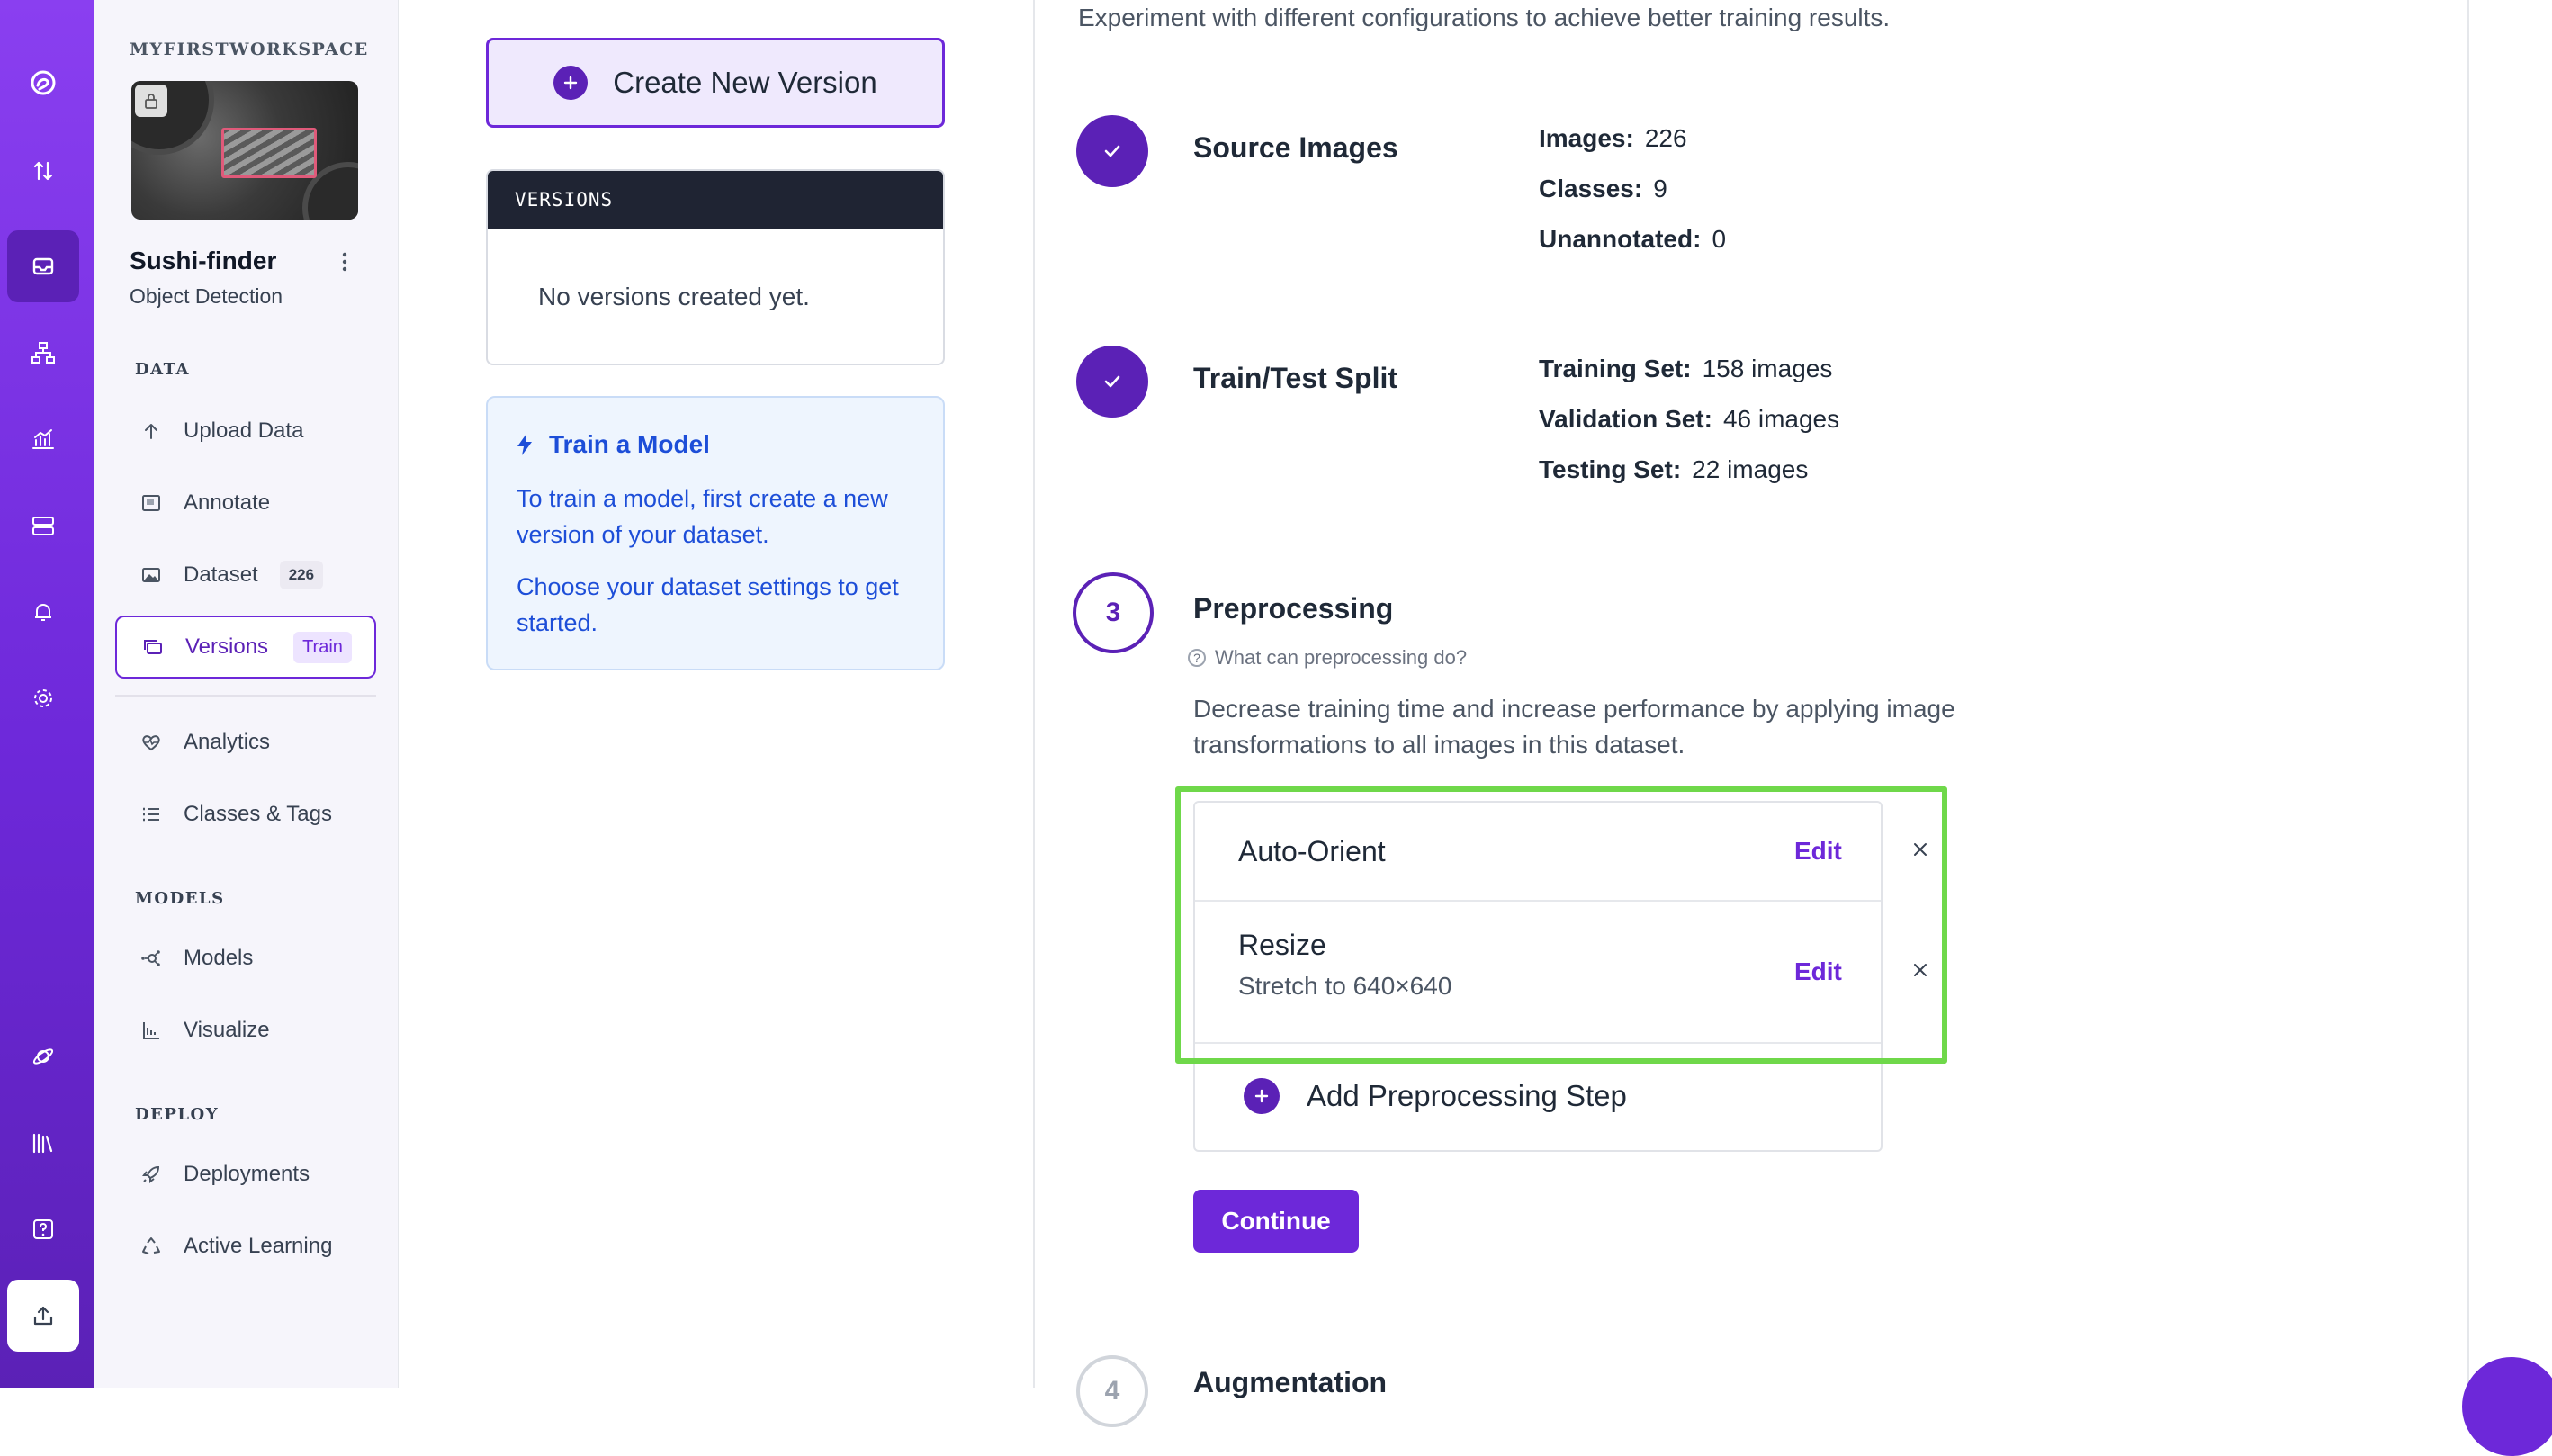 The image size is (2552, 1456). What do you see at coordinates (43, 526) in the screenshot?
I see `server-icon` at bounding box center [43, 526].